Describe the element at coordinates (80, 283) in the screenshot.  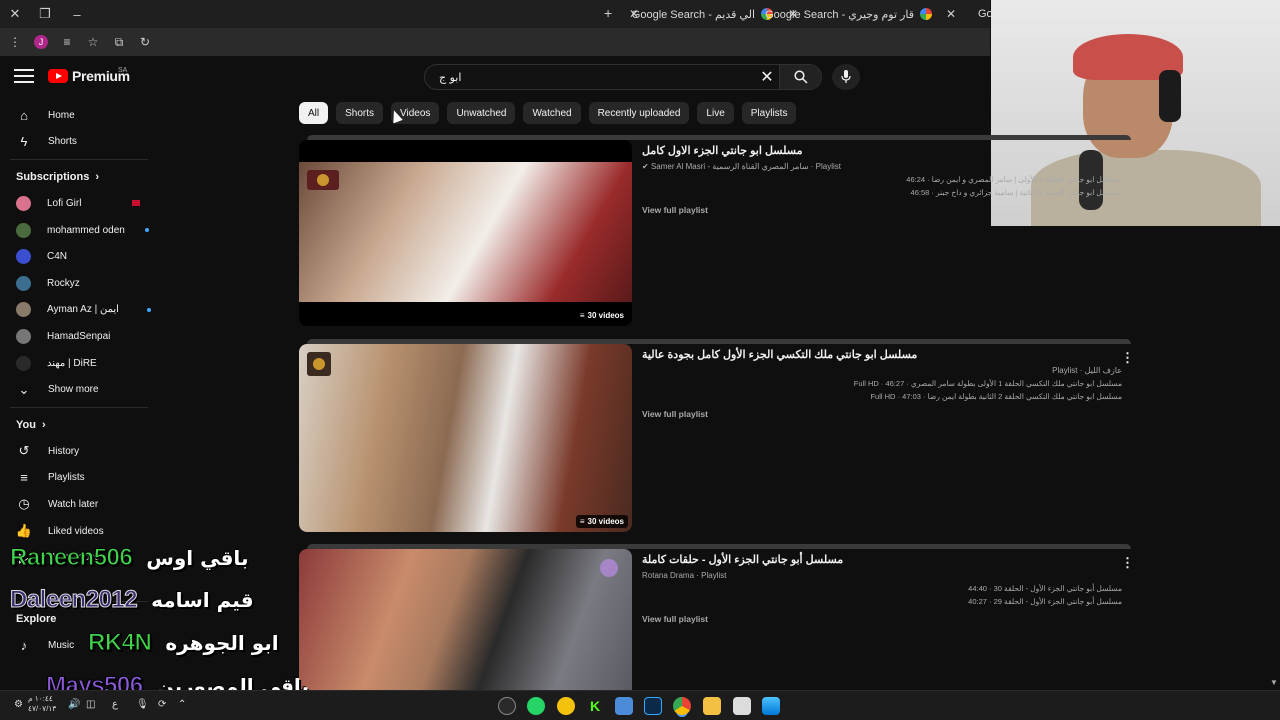
I see `sidebar-item-subscription: Rockyz` at that location.